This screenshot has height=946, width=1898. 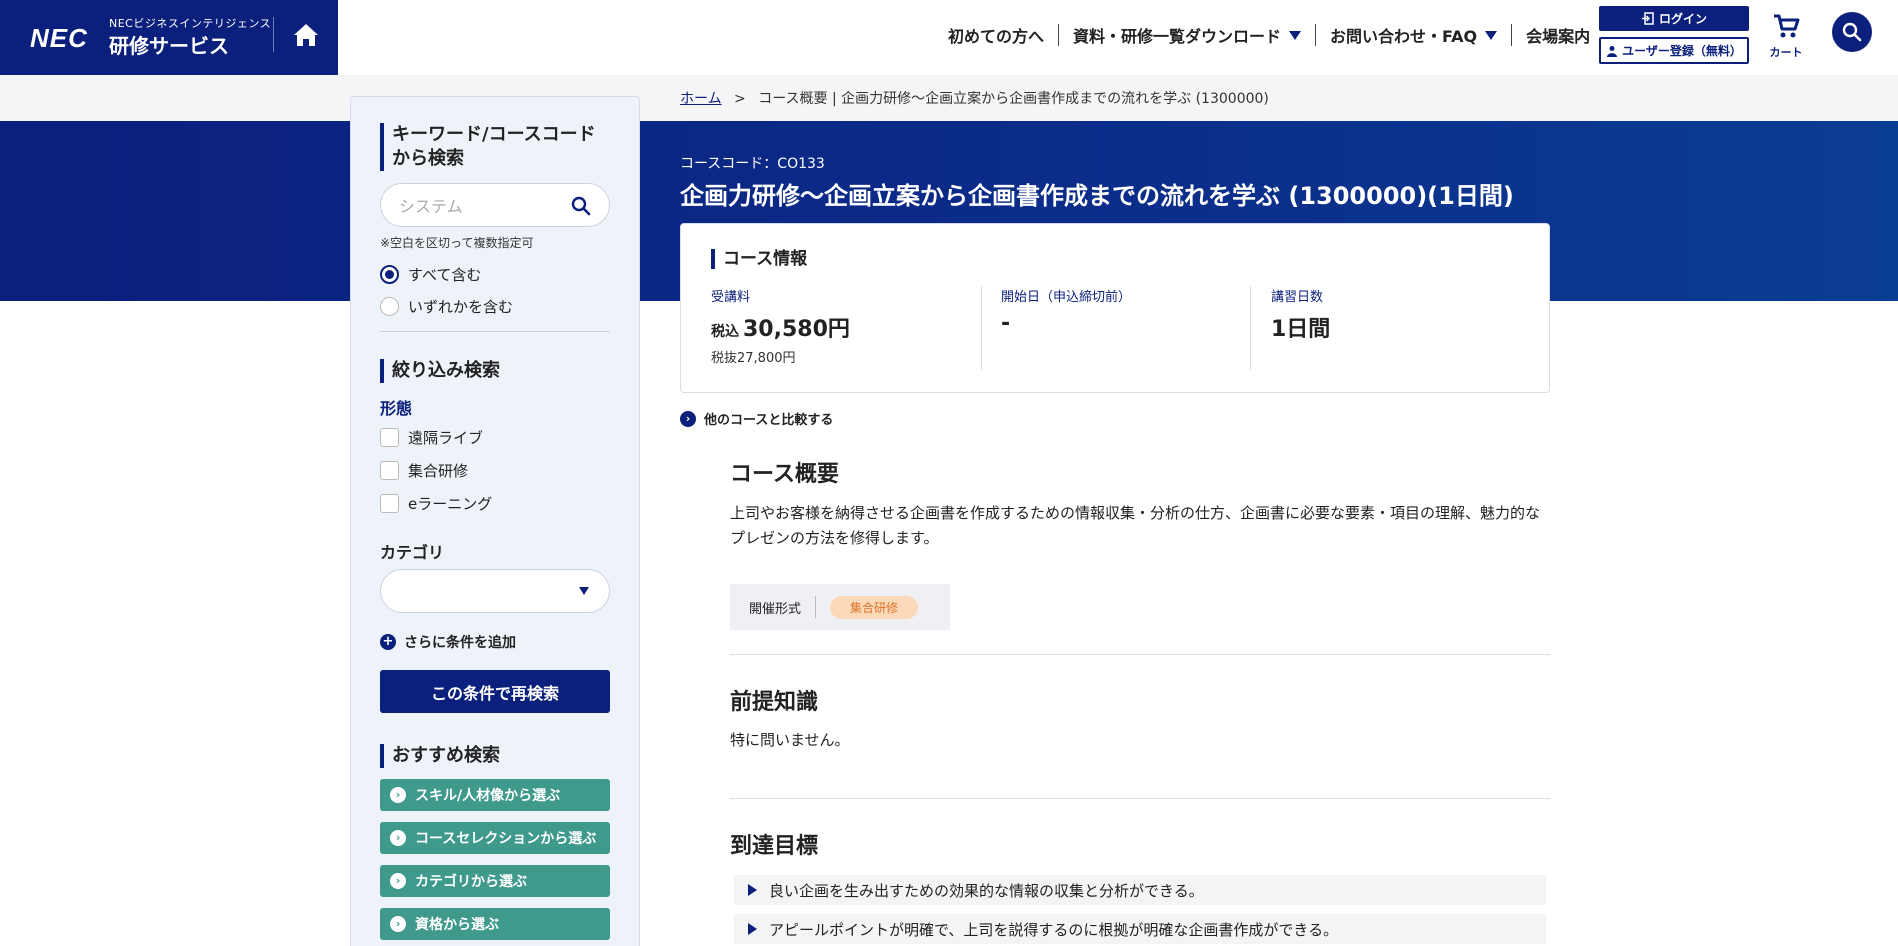 I want to click on nec-logo: NEC, so click(x=59, y=38).